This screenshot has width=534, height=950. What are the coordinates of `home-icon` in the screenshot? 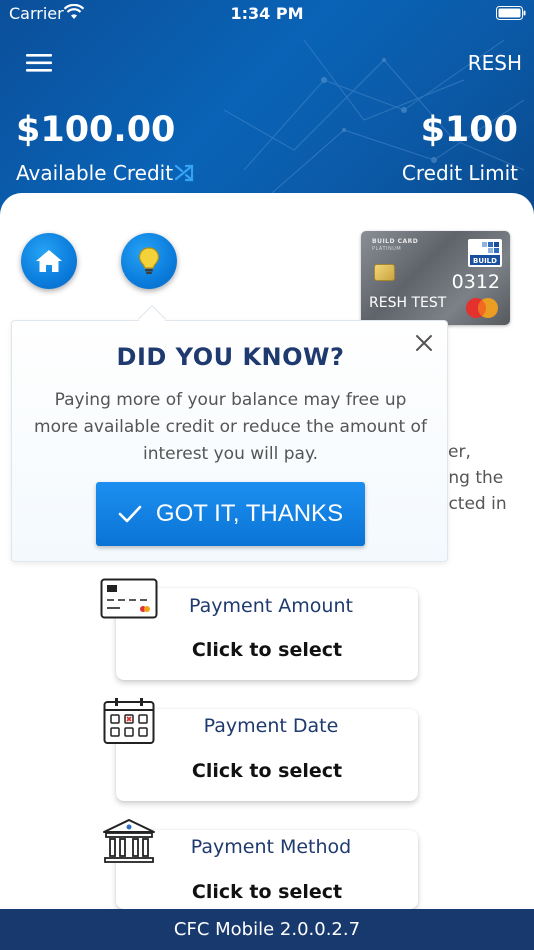 It's located at (49, 261).